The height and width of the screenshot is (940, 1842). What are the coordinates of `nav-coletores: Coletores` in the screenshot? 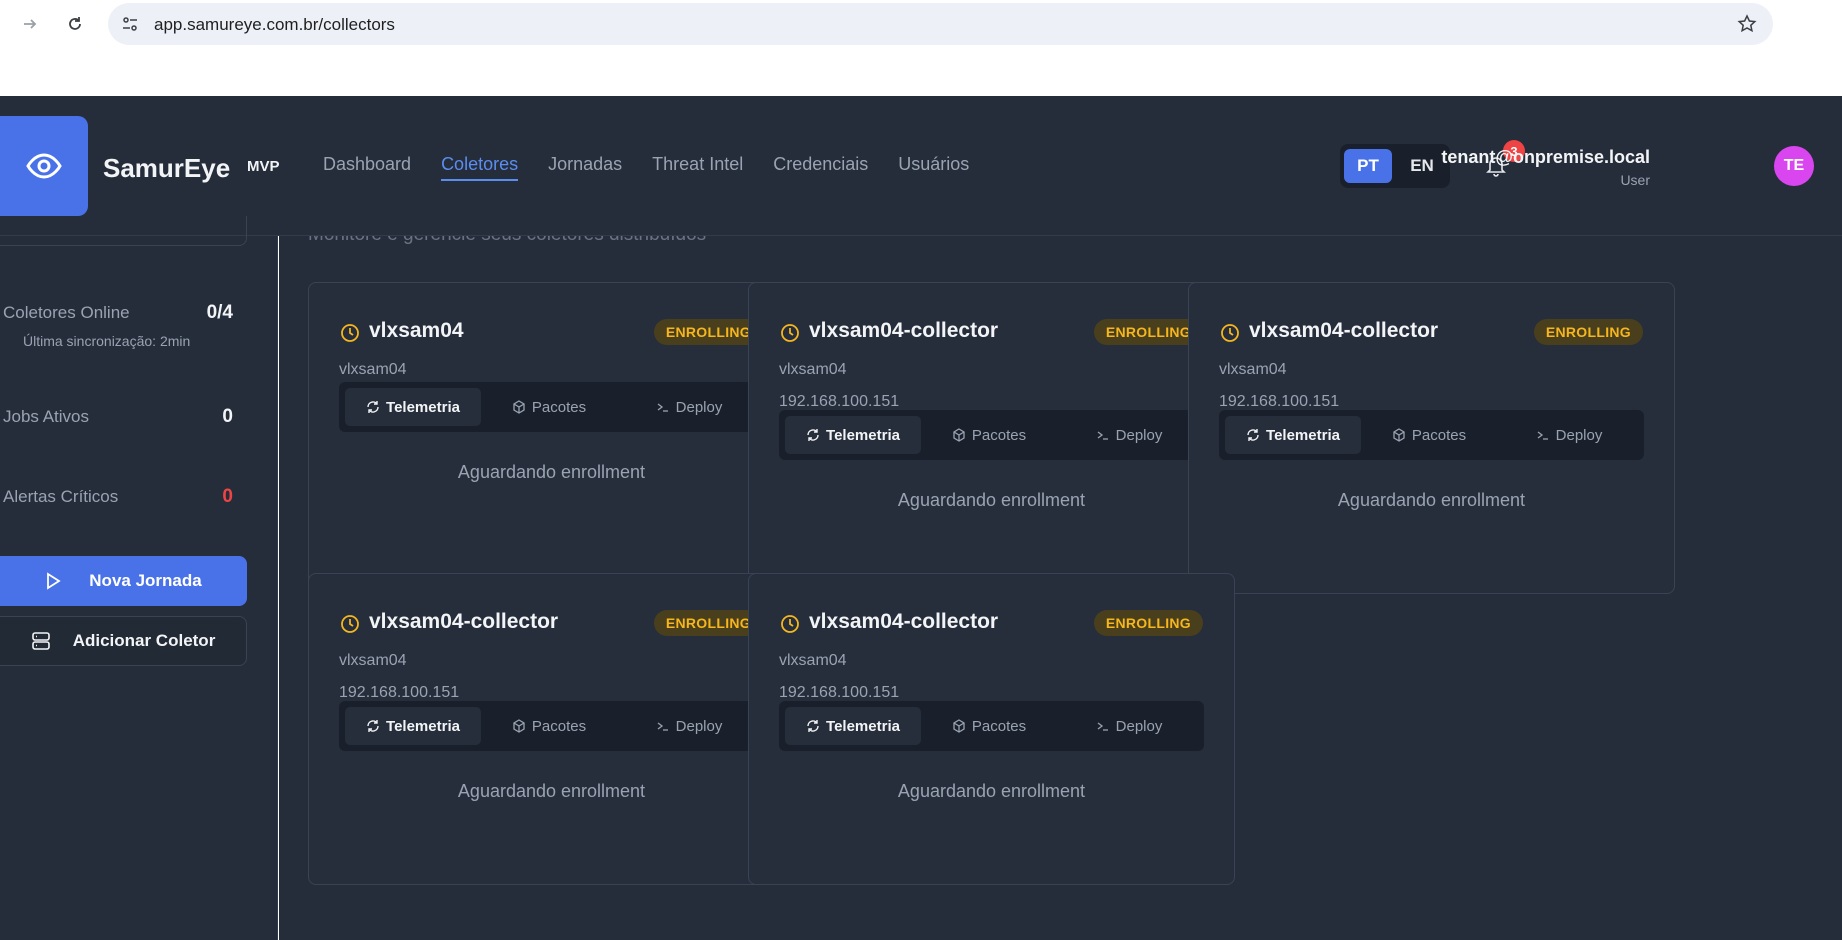 It's located at (480, 167).